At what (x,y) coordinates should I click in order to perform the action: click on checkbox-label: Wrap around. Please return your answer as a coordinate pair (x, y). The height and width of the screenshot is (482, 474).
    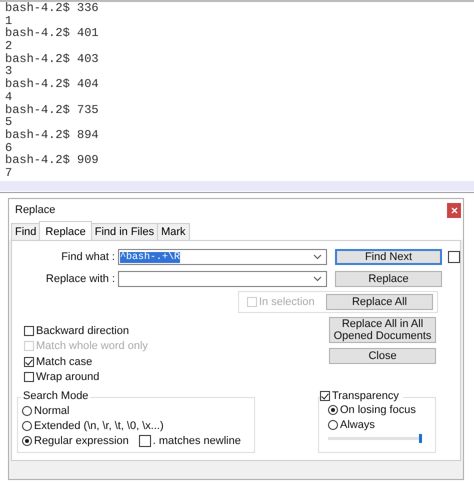
    Looking at the image, I should click on (68, 377).